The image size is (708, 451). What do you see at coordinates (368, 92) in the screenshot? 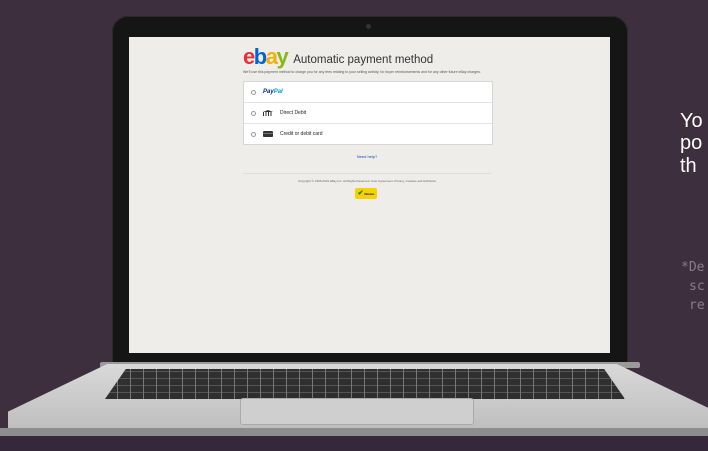
I see `option-paypal: PayPal` at bounding box center [368, 92].